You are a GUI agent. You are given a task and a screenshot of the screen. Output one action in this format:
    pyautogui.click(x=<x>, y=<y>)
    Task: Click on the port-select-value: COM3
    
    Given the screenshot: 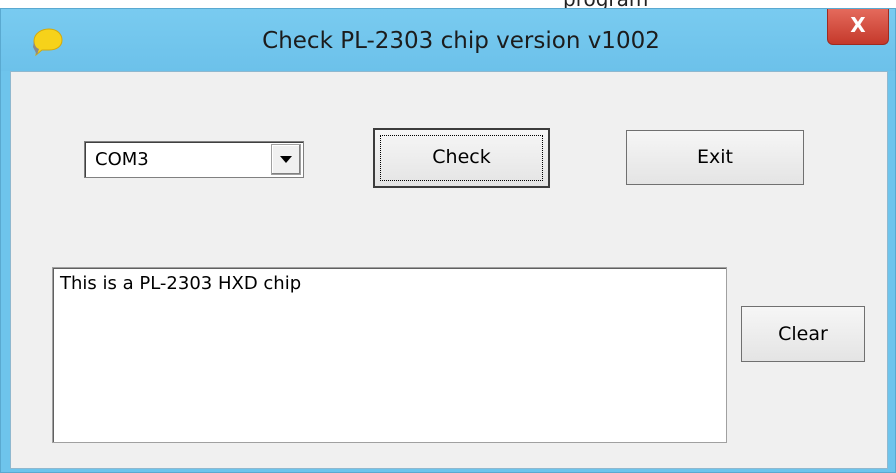 What is the action you would take?
    pyautogui.click(x=122, y=159)
    